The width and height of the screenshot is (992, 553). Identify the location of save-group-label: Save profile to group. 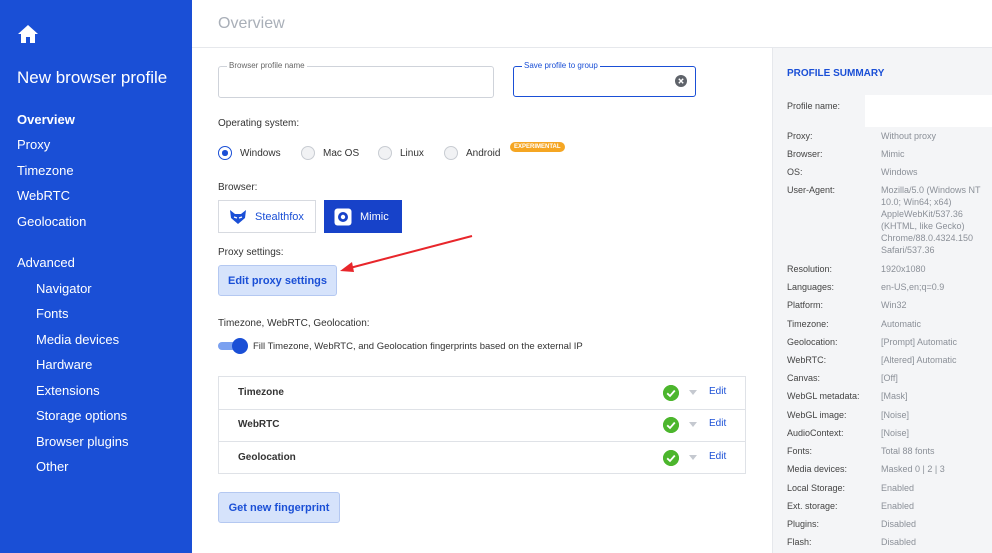
(561, 65).